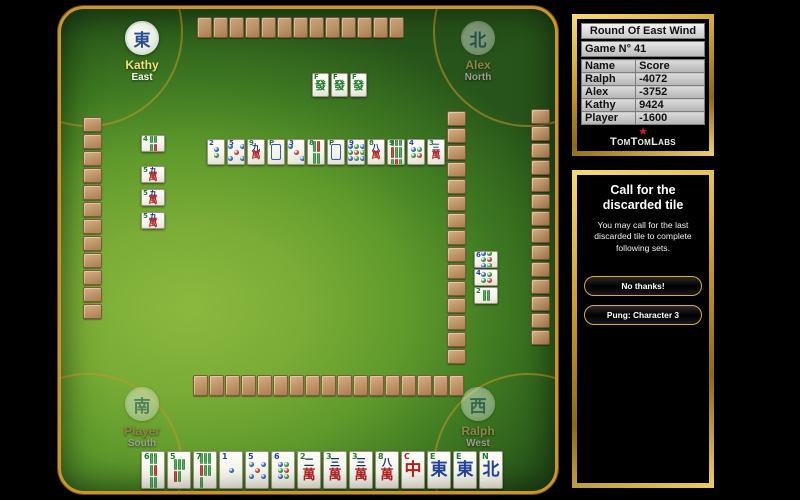 The width and height of the screenshot is (800, 500). I want to click on player-hand: 6571562二萬3三萬3三萬8八萬C中E東E東N北, so click(322, 470).